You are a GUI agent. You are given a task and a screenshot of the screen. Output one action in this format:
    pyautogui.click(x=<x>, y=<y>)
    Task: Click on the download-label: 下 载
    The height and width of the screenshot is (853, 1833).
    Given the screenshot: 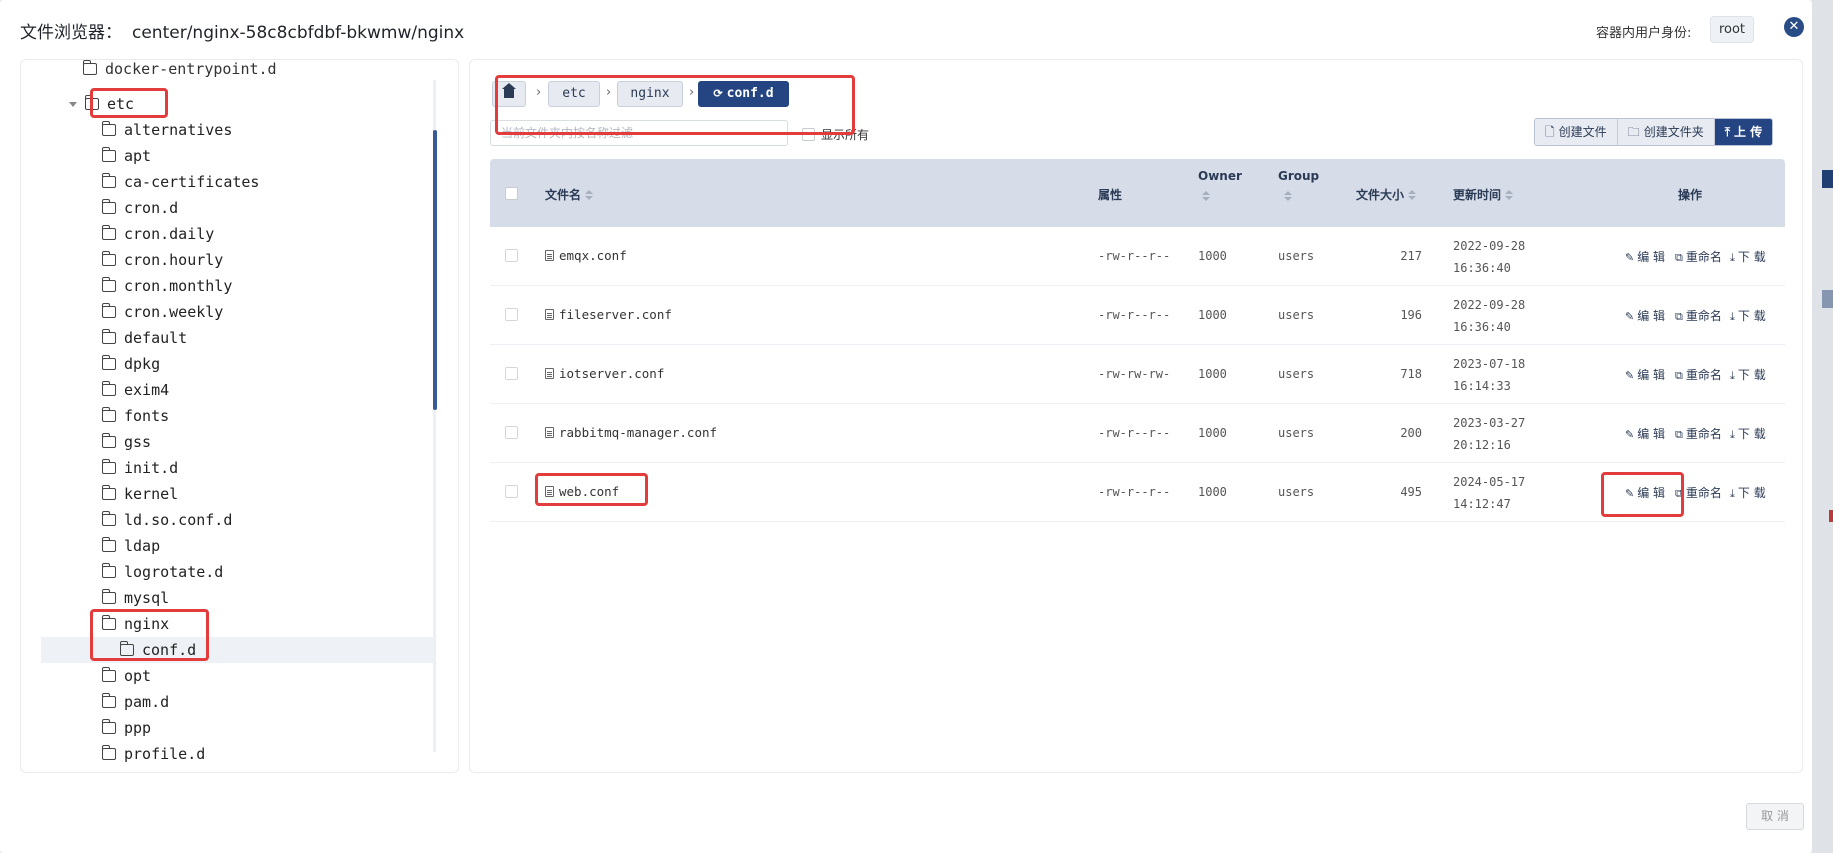 What is the action you would take?
    pyautogui.click(x=1751, y=257)
    